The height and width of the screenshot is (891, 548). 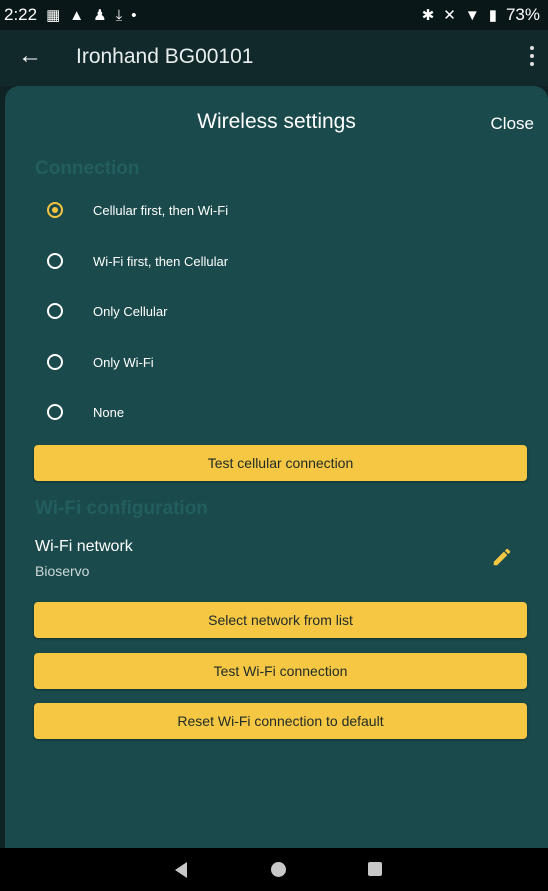 What do you see at coordinates (121, 508) in the screenshot?
I see `wifi-section-header: Wi-Fi configuration` at bounding box center [121, 508].